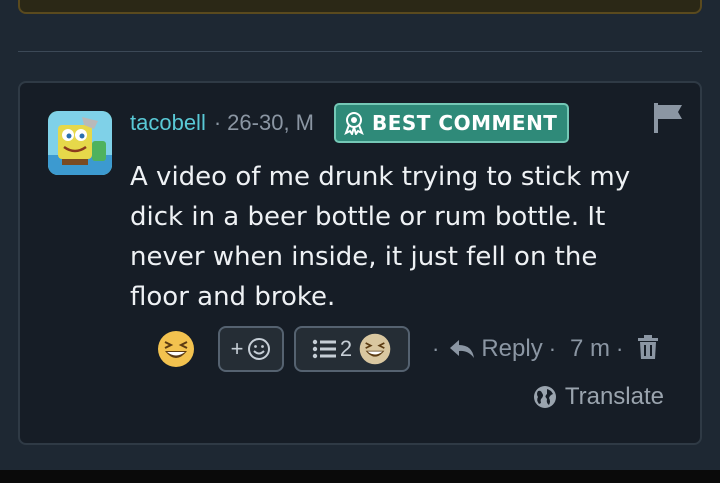  I want to click on comment-actions: + 2 · Reply · 7 m ·, so click(407, 349).